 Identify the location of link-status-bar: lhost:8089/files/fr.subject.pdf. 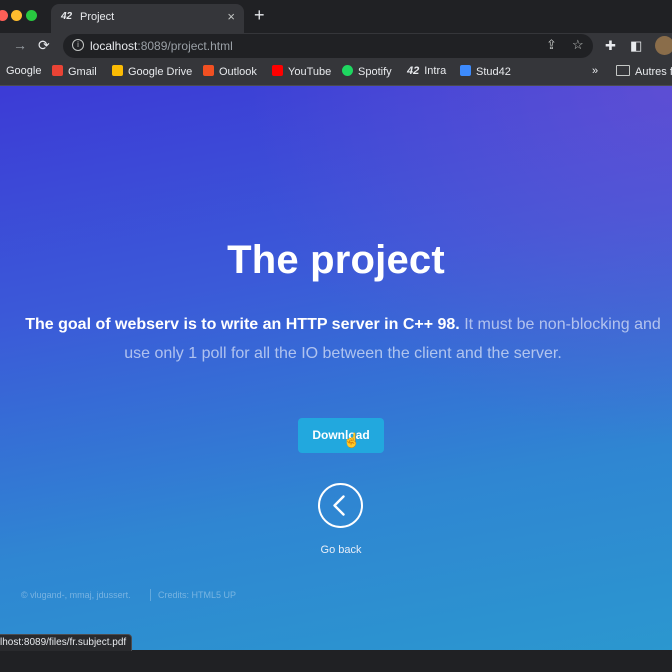
(66, 643).